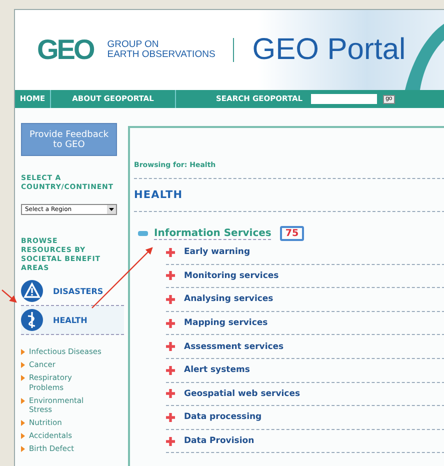 This screenshot has width=444, height=466. Describe the element at coordinates (133, 45) in the screenshot. I see `logo-text: GROUP ON` at that location.